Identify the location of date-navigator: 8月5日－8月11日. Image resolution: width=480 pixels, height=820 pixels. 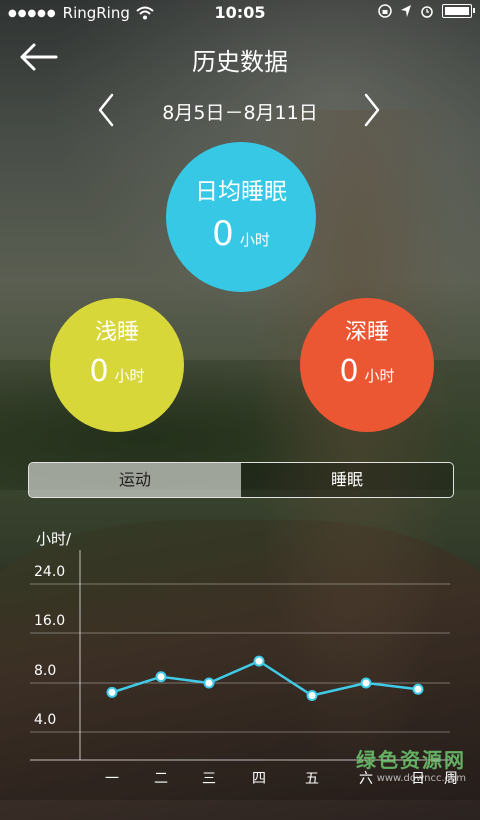
(240, 110).